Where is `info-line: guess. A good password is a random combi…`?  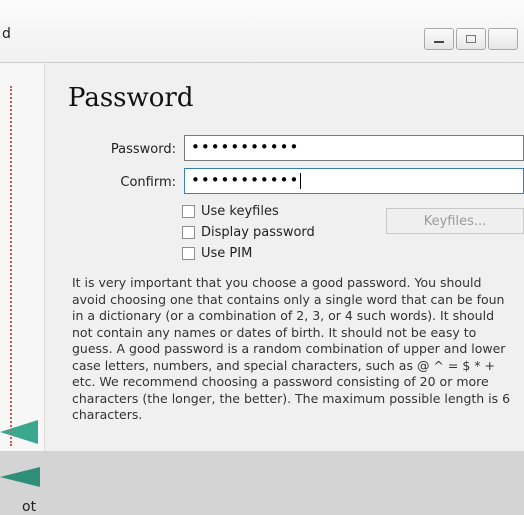 info-line: guess. A good password is a random combi… is located at coordinates (289, 348).